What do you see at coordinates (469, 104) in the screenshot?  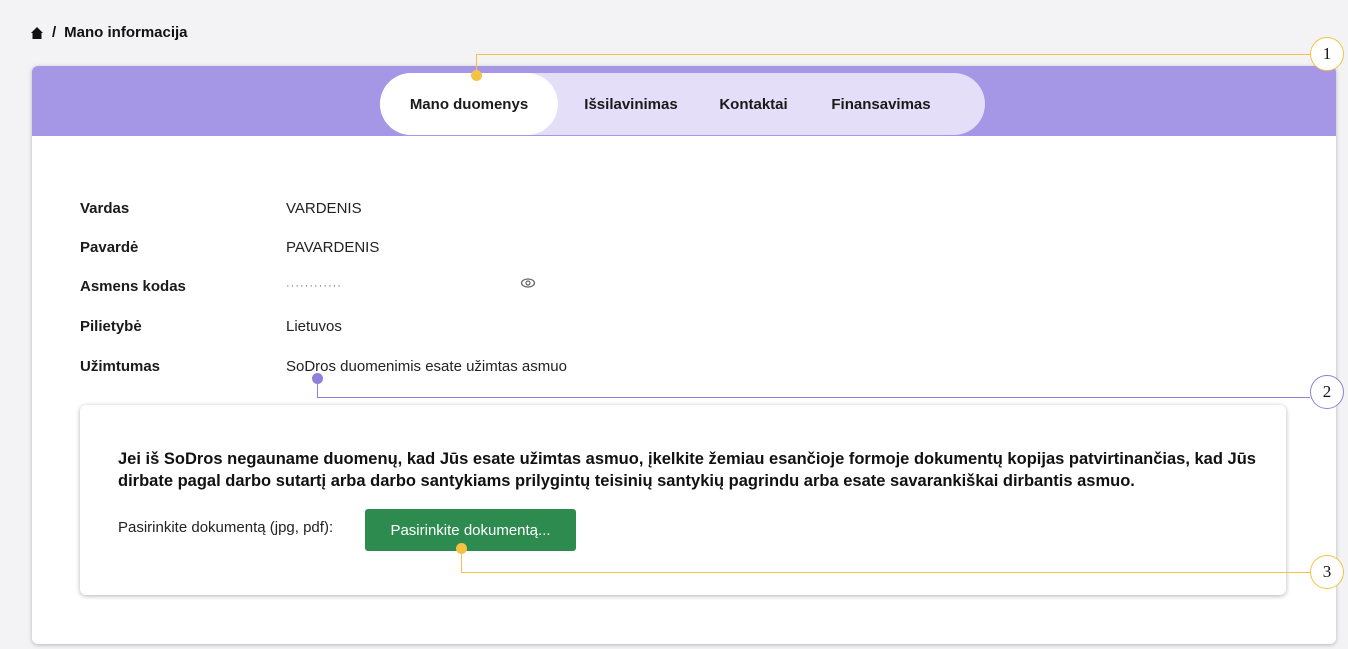 I see `tab-mano-duomenys: Mano duomenys` at bounding box center [469, 104].